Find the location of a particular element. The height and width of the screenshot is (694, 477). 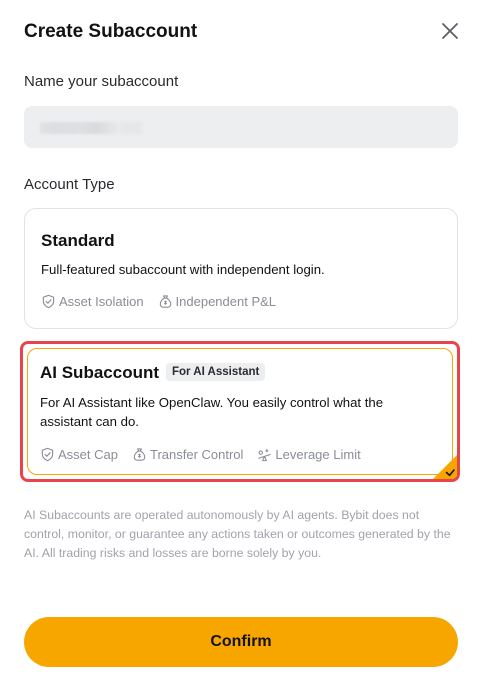

dialog-header: Create Subaccount is located at coordinates (242, 33).